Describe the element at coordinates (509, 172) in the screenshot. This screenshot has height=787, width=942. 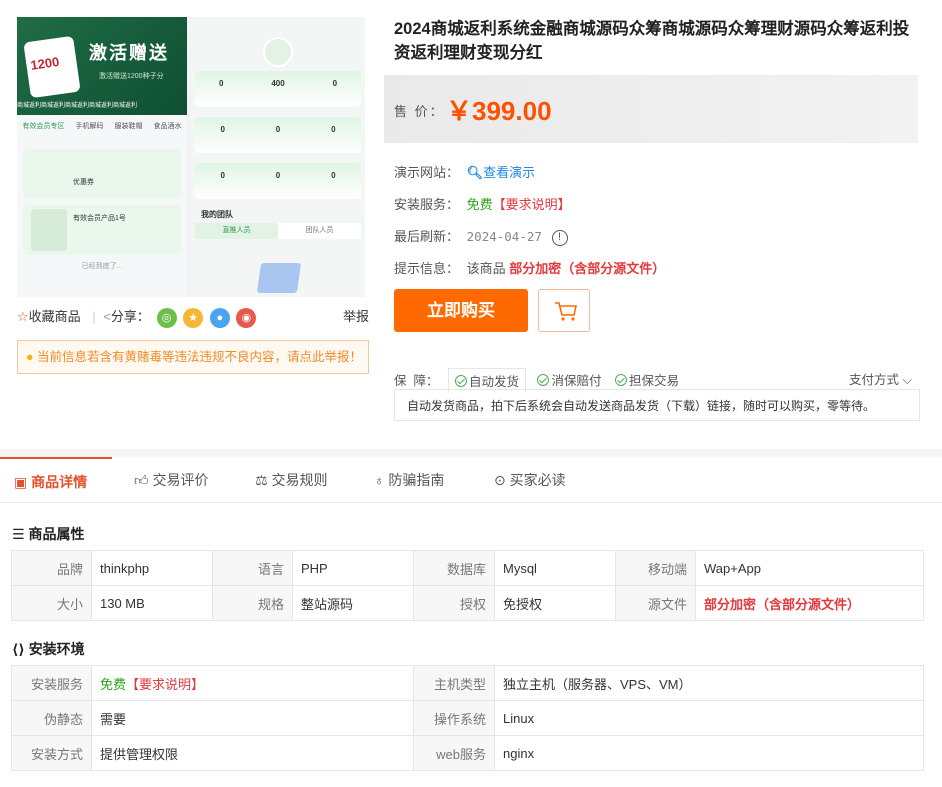
I see `demo-link-text: 查看演示` at that location.